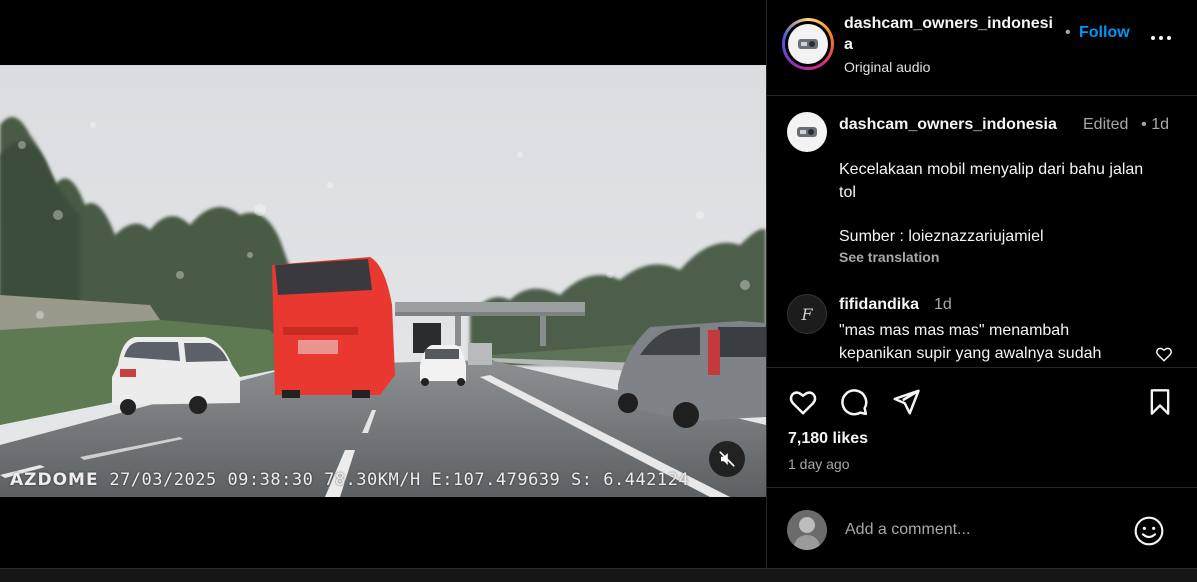 The width and height of the screenshot is (1197, 582). I want to click on commenter-username: fifidandika, so click(879, 305).